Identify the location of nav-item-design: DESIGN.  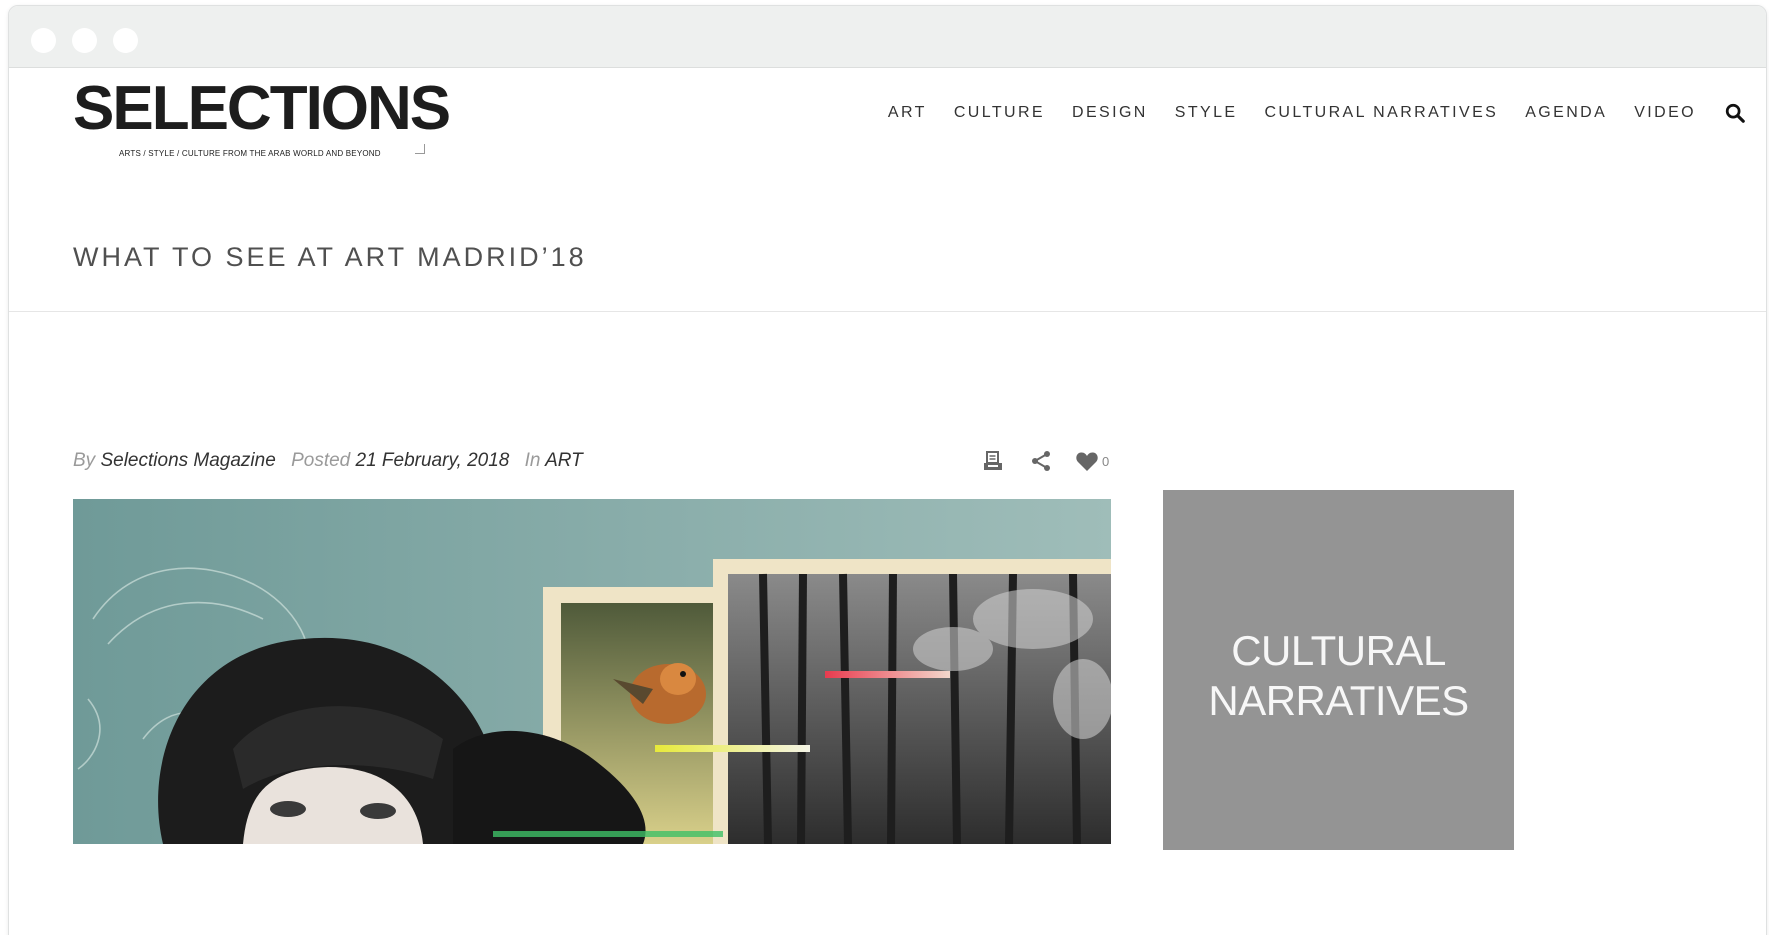
(1110, 113).